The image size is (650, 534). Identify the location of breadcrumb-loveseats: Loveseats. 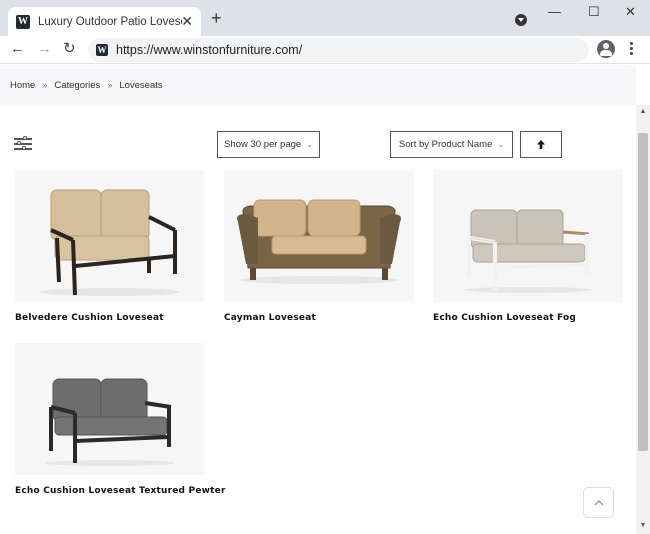
(140, 85).